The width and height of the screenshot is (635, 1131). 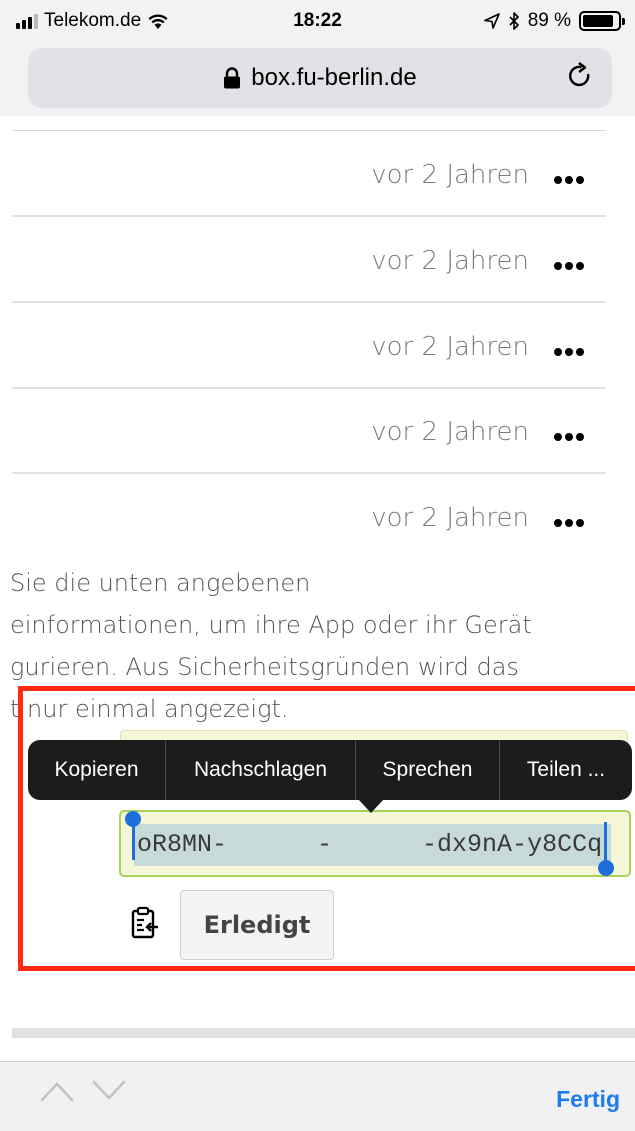 What do you see at coordinates (606, 868) in the screenshot?
I see `selection-end-handle` at bounding box center [606, 868].